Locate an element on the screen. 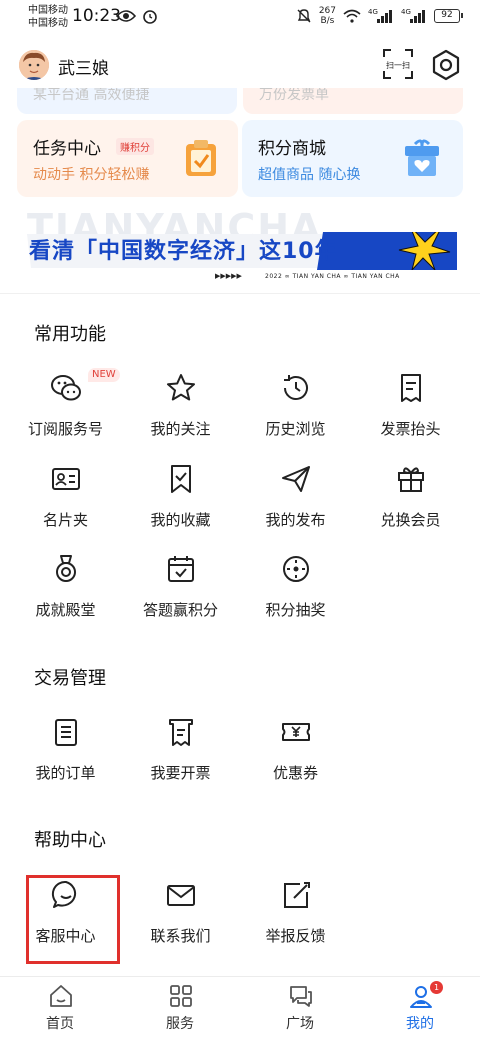  grid-item-favorites: 我的收藏 is located at coordinates (180, 503).